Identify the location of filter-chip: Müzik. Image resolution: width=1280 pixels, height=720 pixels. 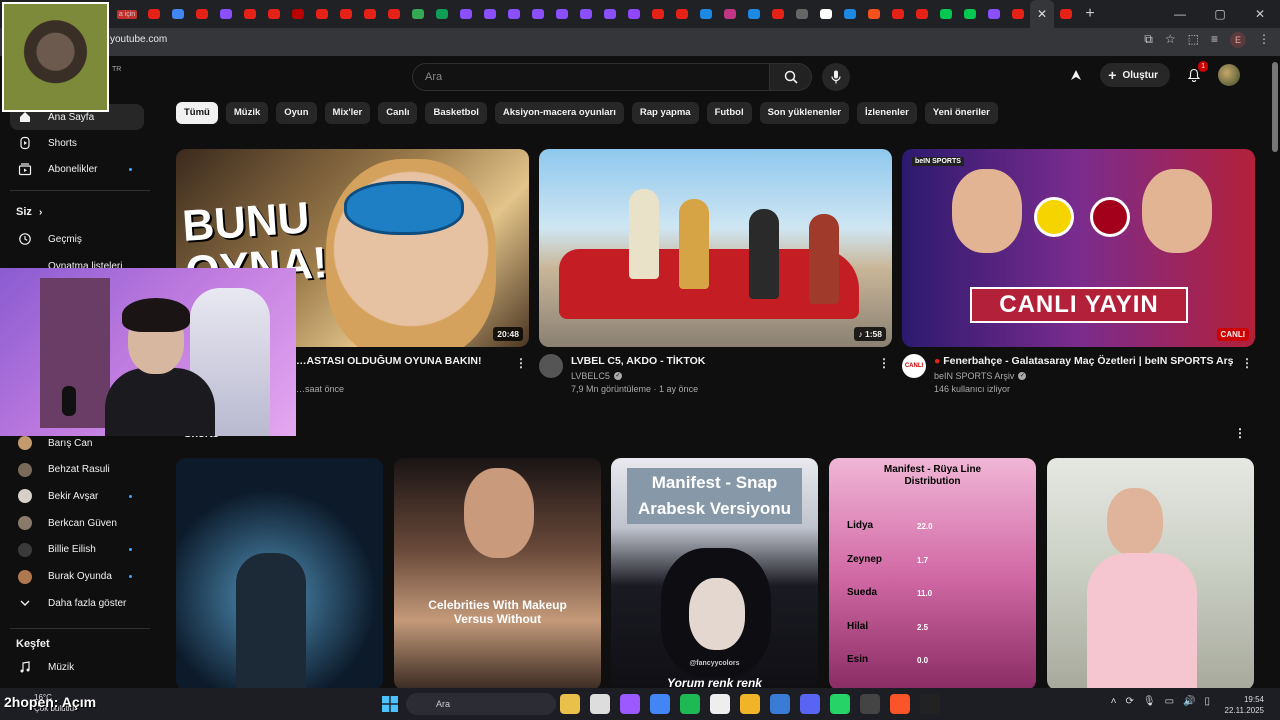
(247, 113).